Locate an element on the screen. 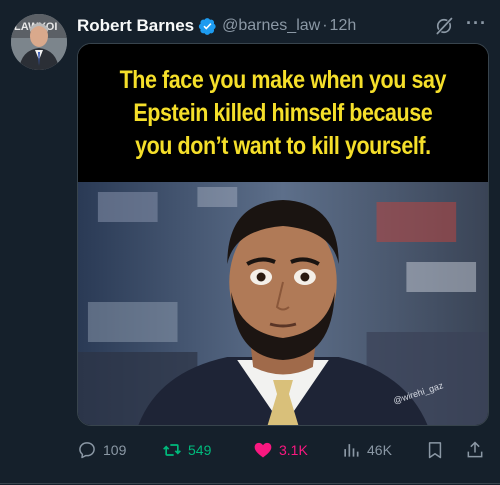  repost-count: 549 is located at coordinates (200, 450).